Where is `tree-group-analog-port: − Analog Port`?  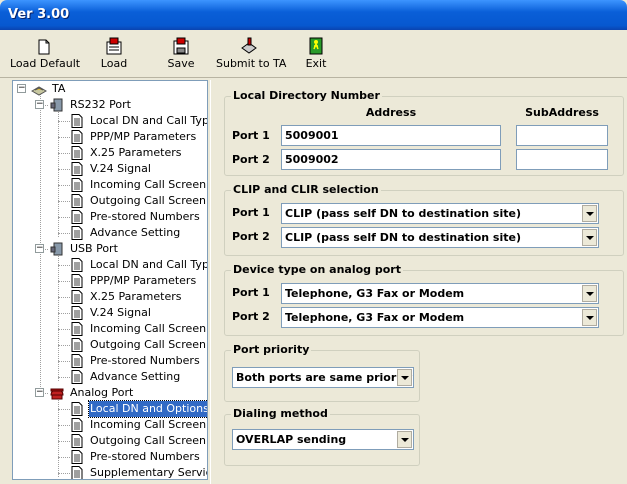 tree-group-analog-port: − Analog Port is located at coordinates (108, 393).